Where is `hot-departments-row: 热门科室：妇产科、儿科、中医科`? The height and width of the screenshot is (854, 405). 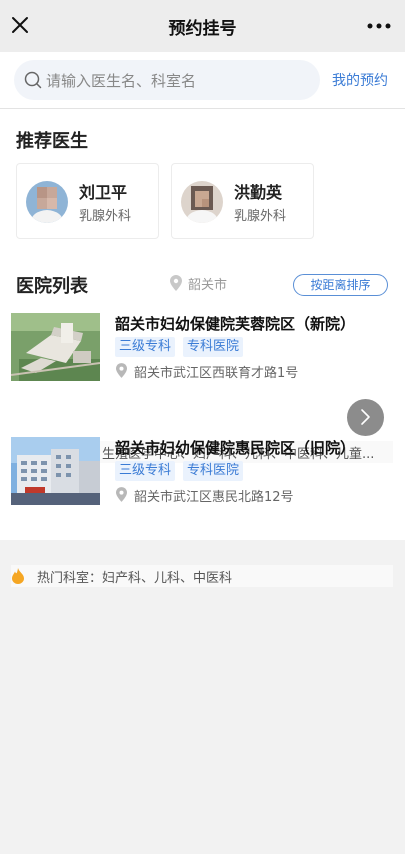
hot-departments-row: 热门科室：妇产科、儿科、中医科 is located at coordinates (202, 576).